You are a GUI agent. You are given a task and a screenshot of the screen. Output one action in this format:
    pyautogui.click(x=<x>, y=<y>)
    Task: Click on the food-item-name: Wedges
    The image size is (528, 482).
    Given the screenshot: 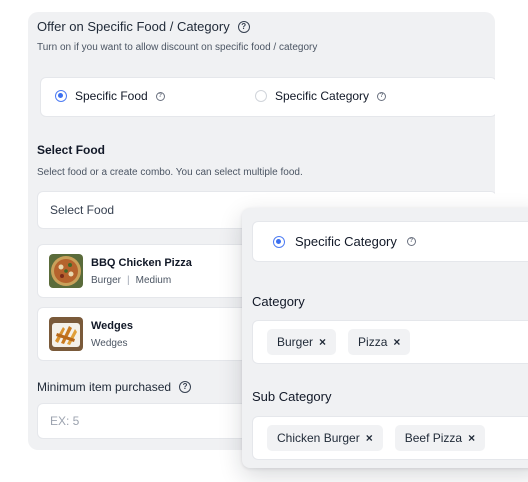 What is the action you would take?
    pyautogui.click(x=112, y=326)
    